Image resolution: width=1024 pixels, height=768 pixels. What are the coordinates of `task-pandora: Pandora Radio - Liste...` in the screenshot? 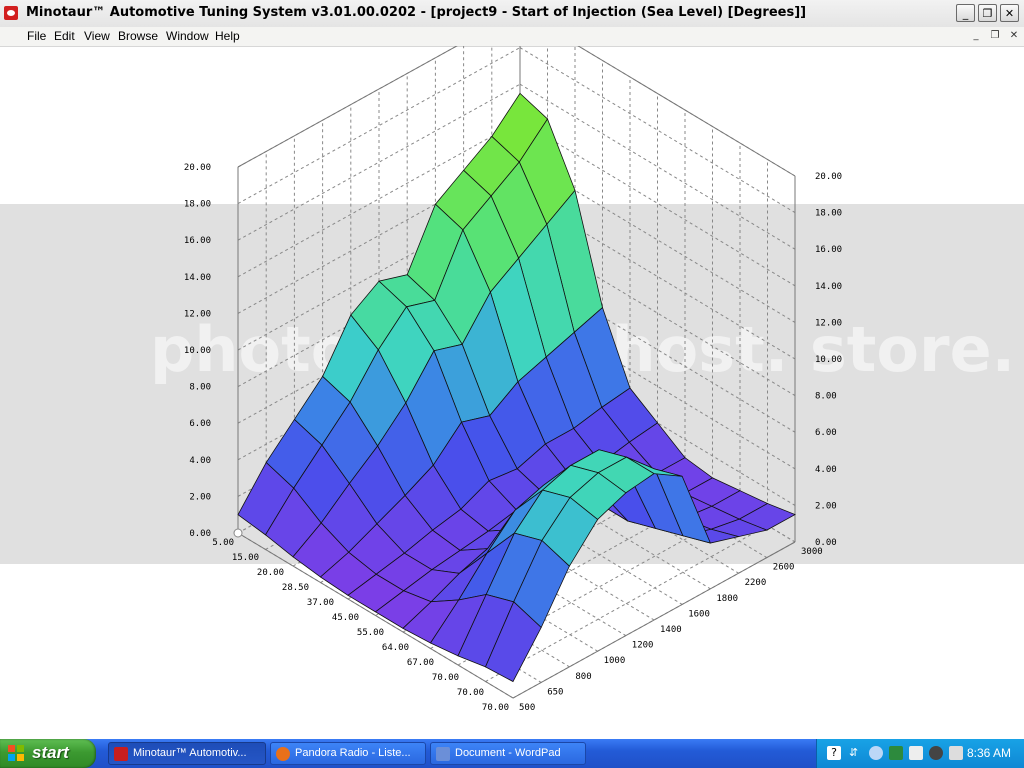 It's located at (348, 753).